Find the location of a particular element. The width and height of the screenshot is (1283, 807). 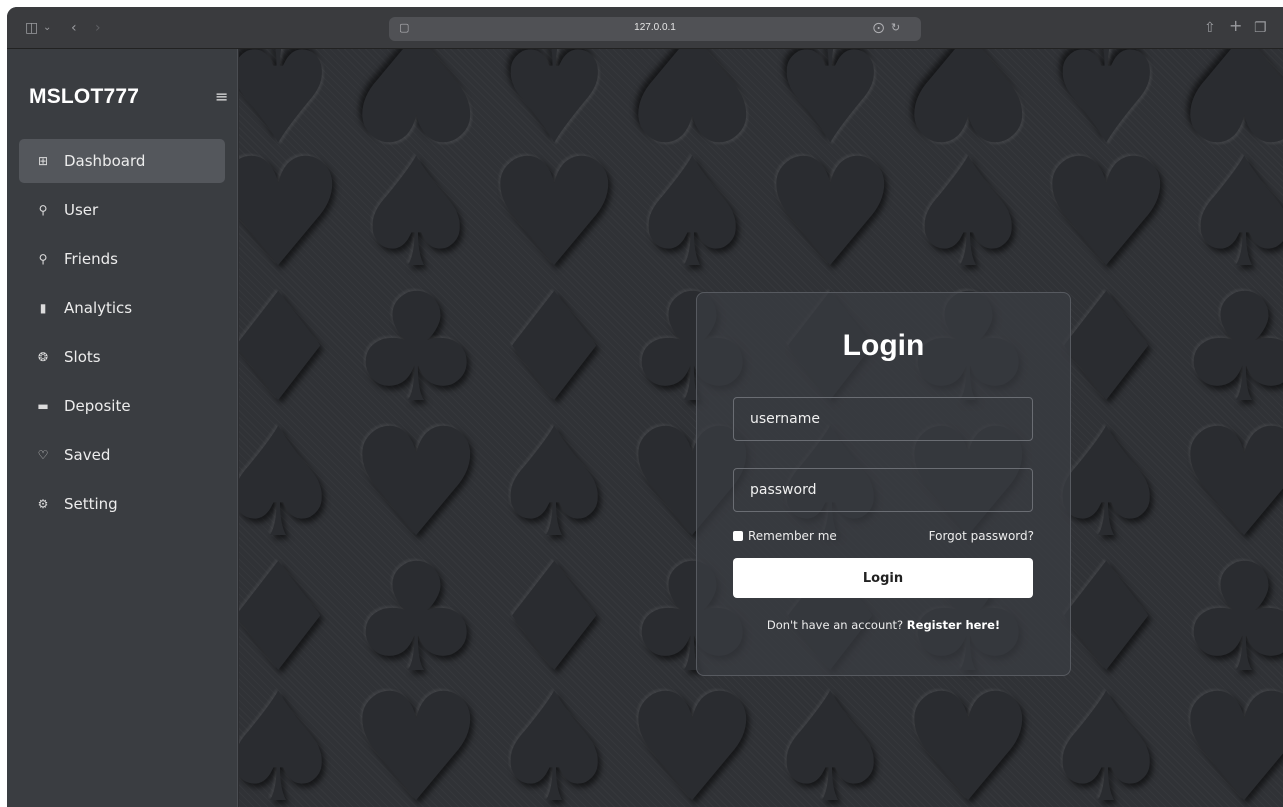

sidebar-item-deposite: ▬ Deposite is located at coordinates (122, 406).